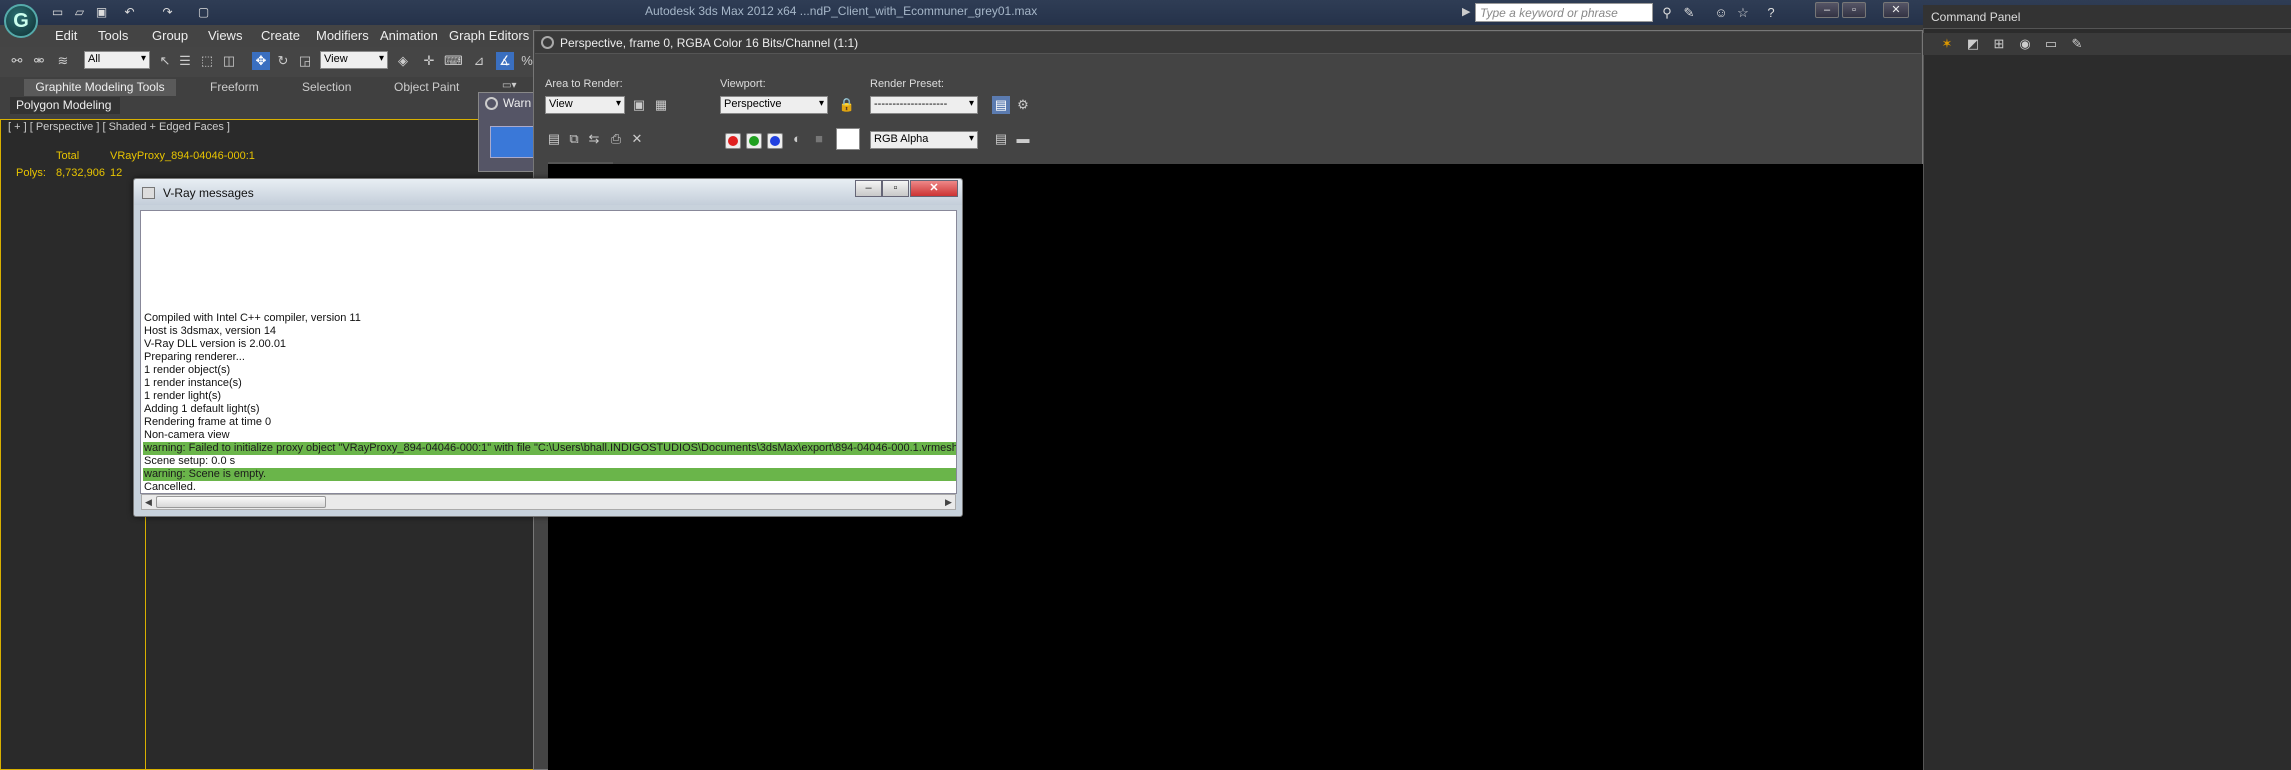 This screenshot has width=2291, height=770. What do you see at coordinates (1973, 44) in the screenshot?
I see `modify-tab-icon: ◩` at bounding box center [1973, 44].